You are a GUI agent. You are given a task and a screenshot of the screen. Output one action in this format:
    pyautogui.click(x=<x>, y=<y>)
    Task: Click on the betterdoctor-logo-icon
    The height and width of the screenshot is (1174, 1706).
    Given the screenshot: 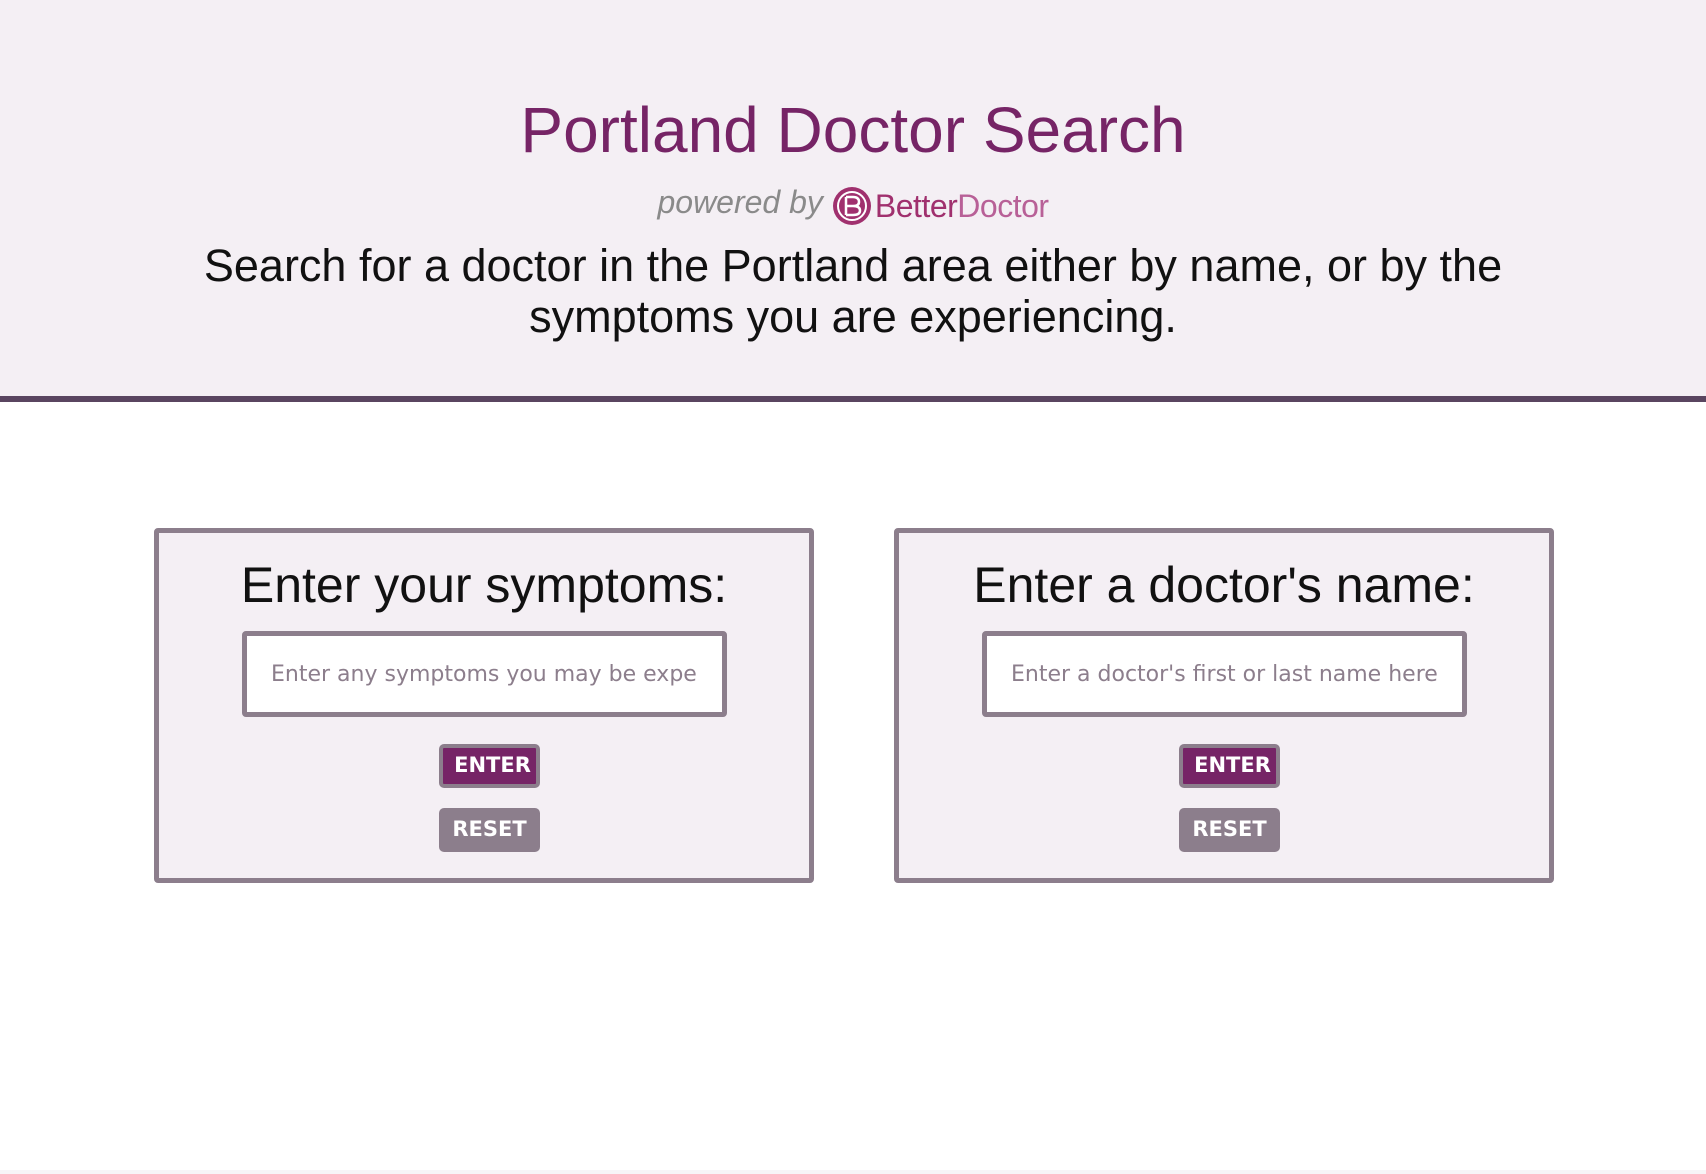 What is the action you would take?
    pyautogui.click(x=851, y=206)
    